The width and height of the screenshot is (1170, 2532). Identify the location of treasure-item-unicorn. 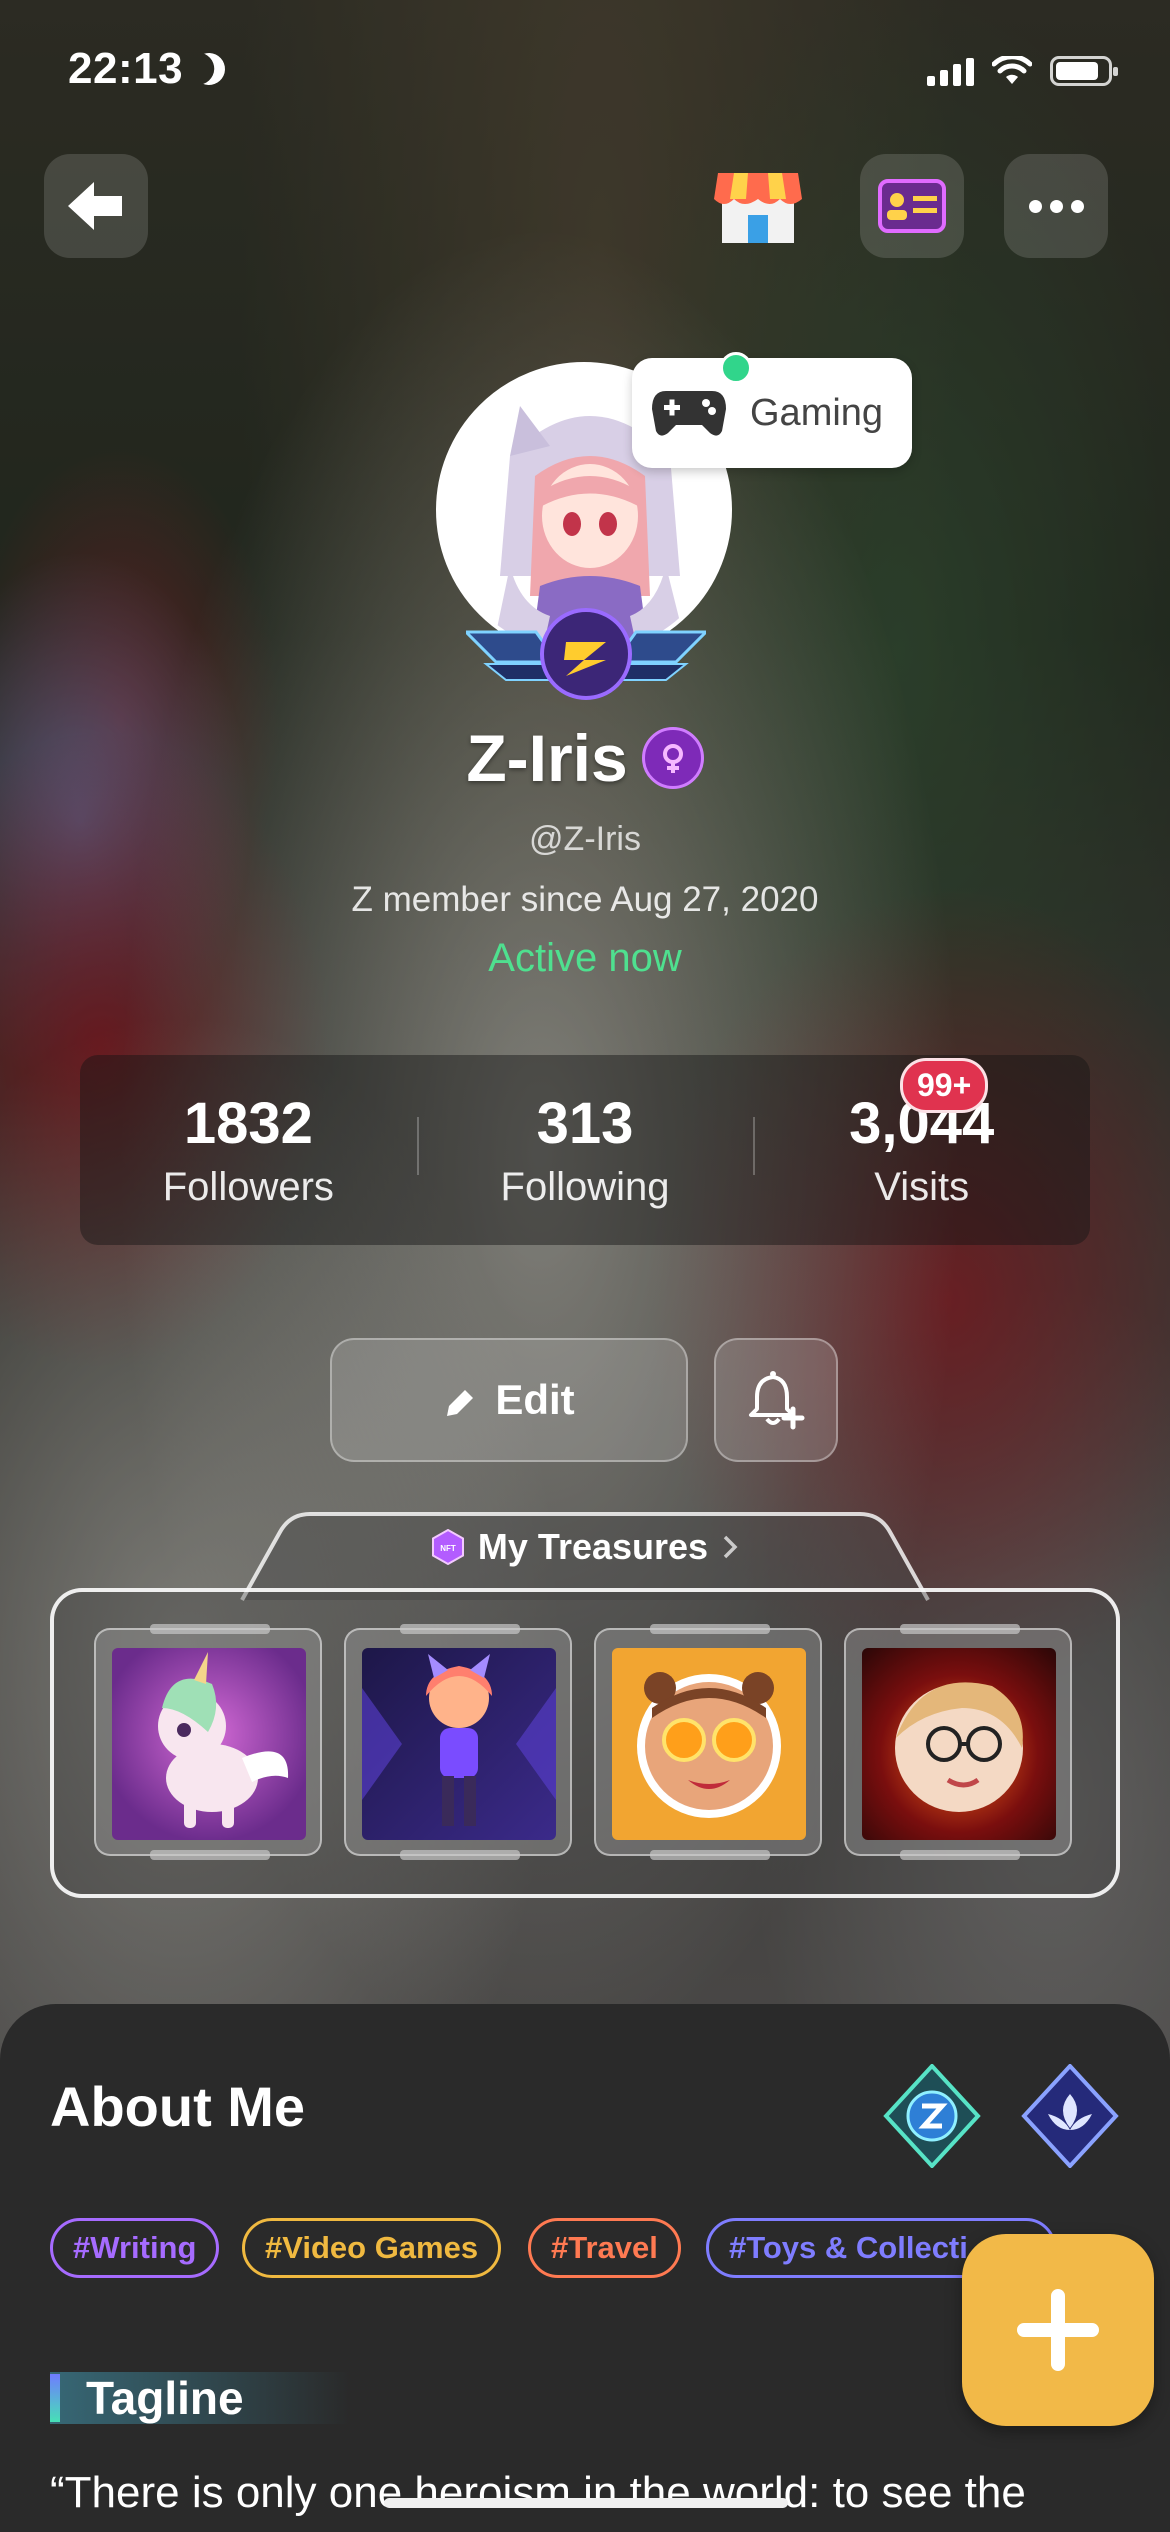
(208, 1742).